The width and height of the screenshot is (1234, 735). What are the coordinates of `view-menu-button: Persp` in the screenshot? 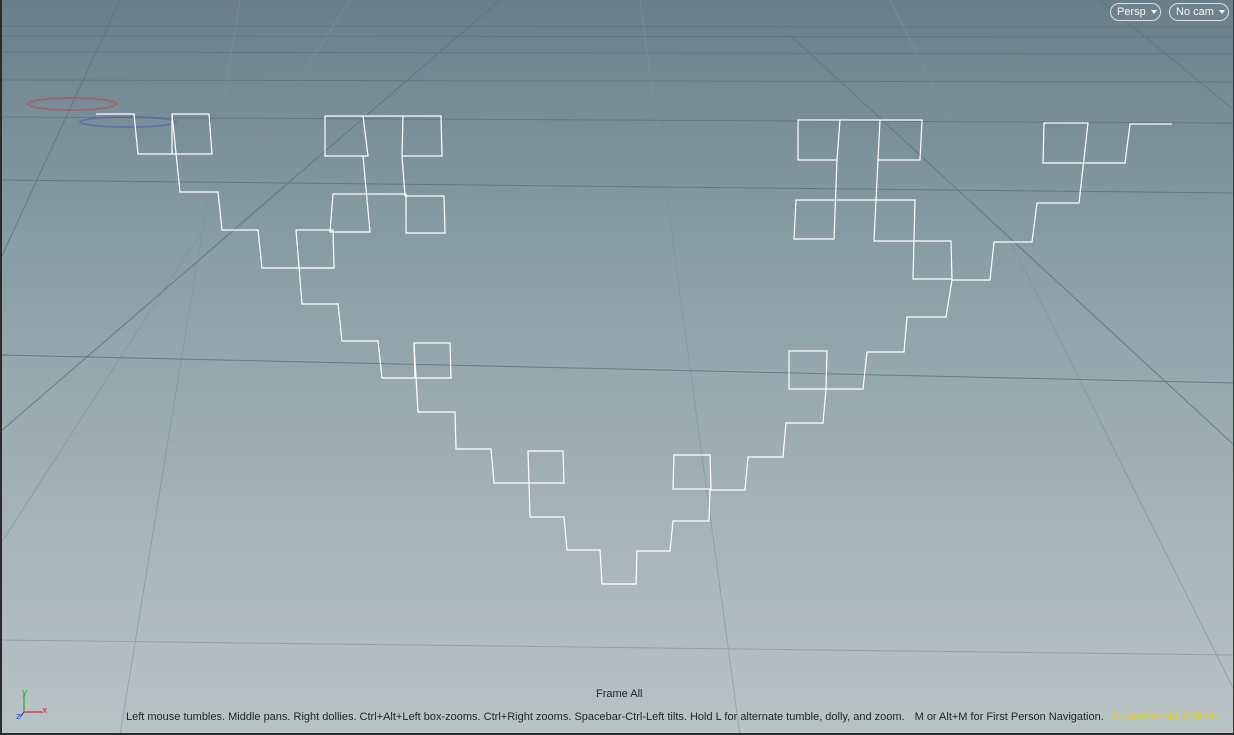 It's located at (1135, 12).